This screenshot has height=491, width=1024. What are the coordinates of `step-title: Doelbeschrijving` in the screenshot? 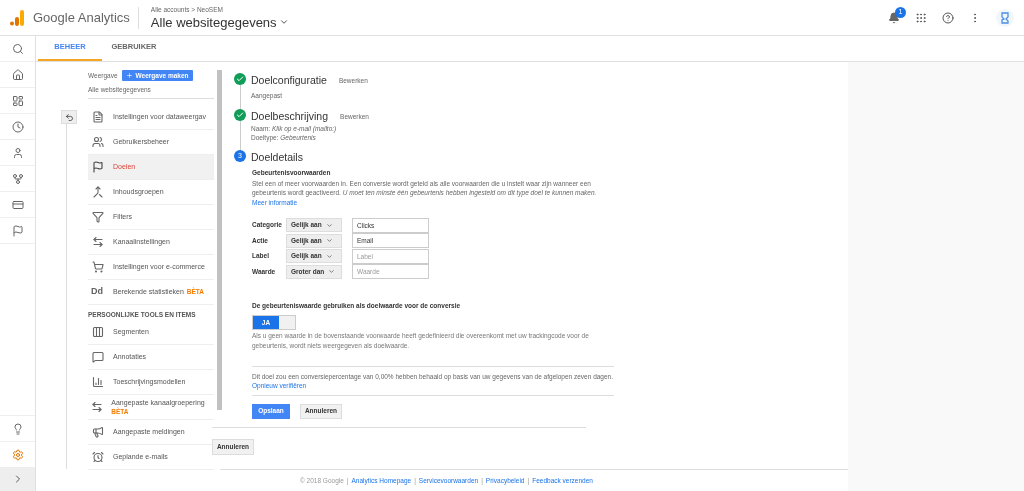 It's located at (290, 116).